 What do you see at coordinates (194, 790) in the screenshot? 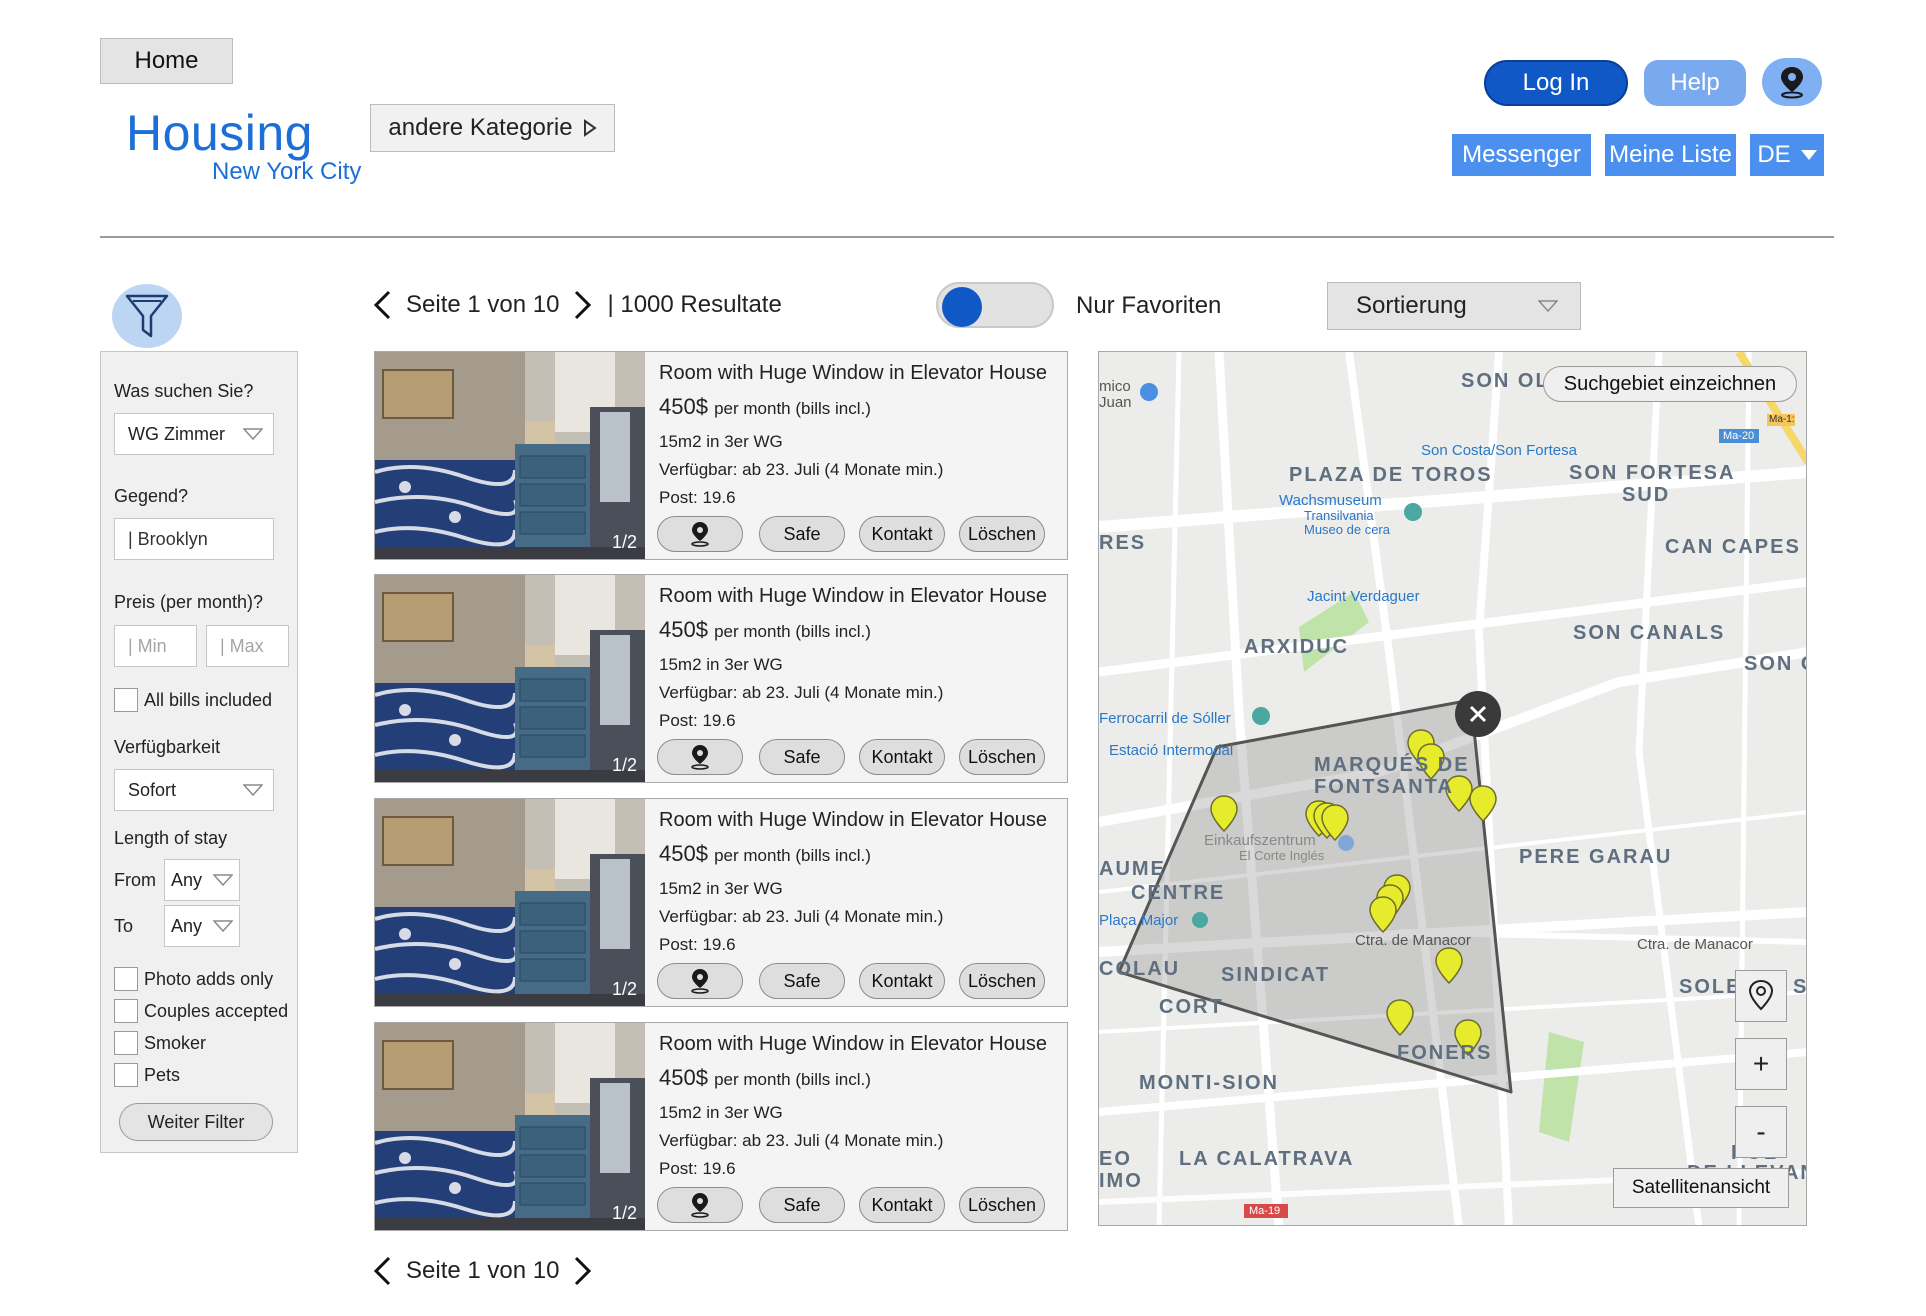
I see `availability-select: Sofort` at bounding box center [194, 790].